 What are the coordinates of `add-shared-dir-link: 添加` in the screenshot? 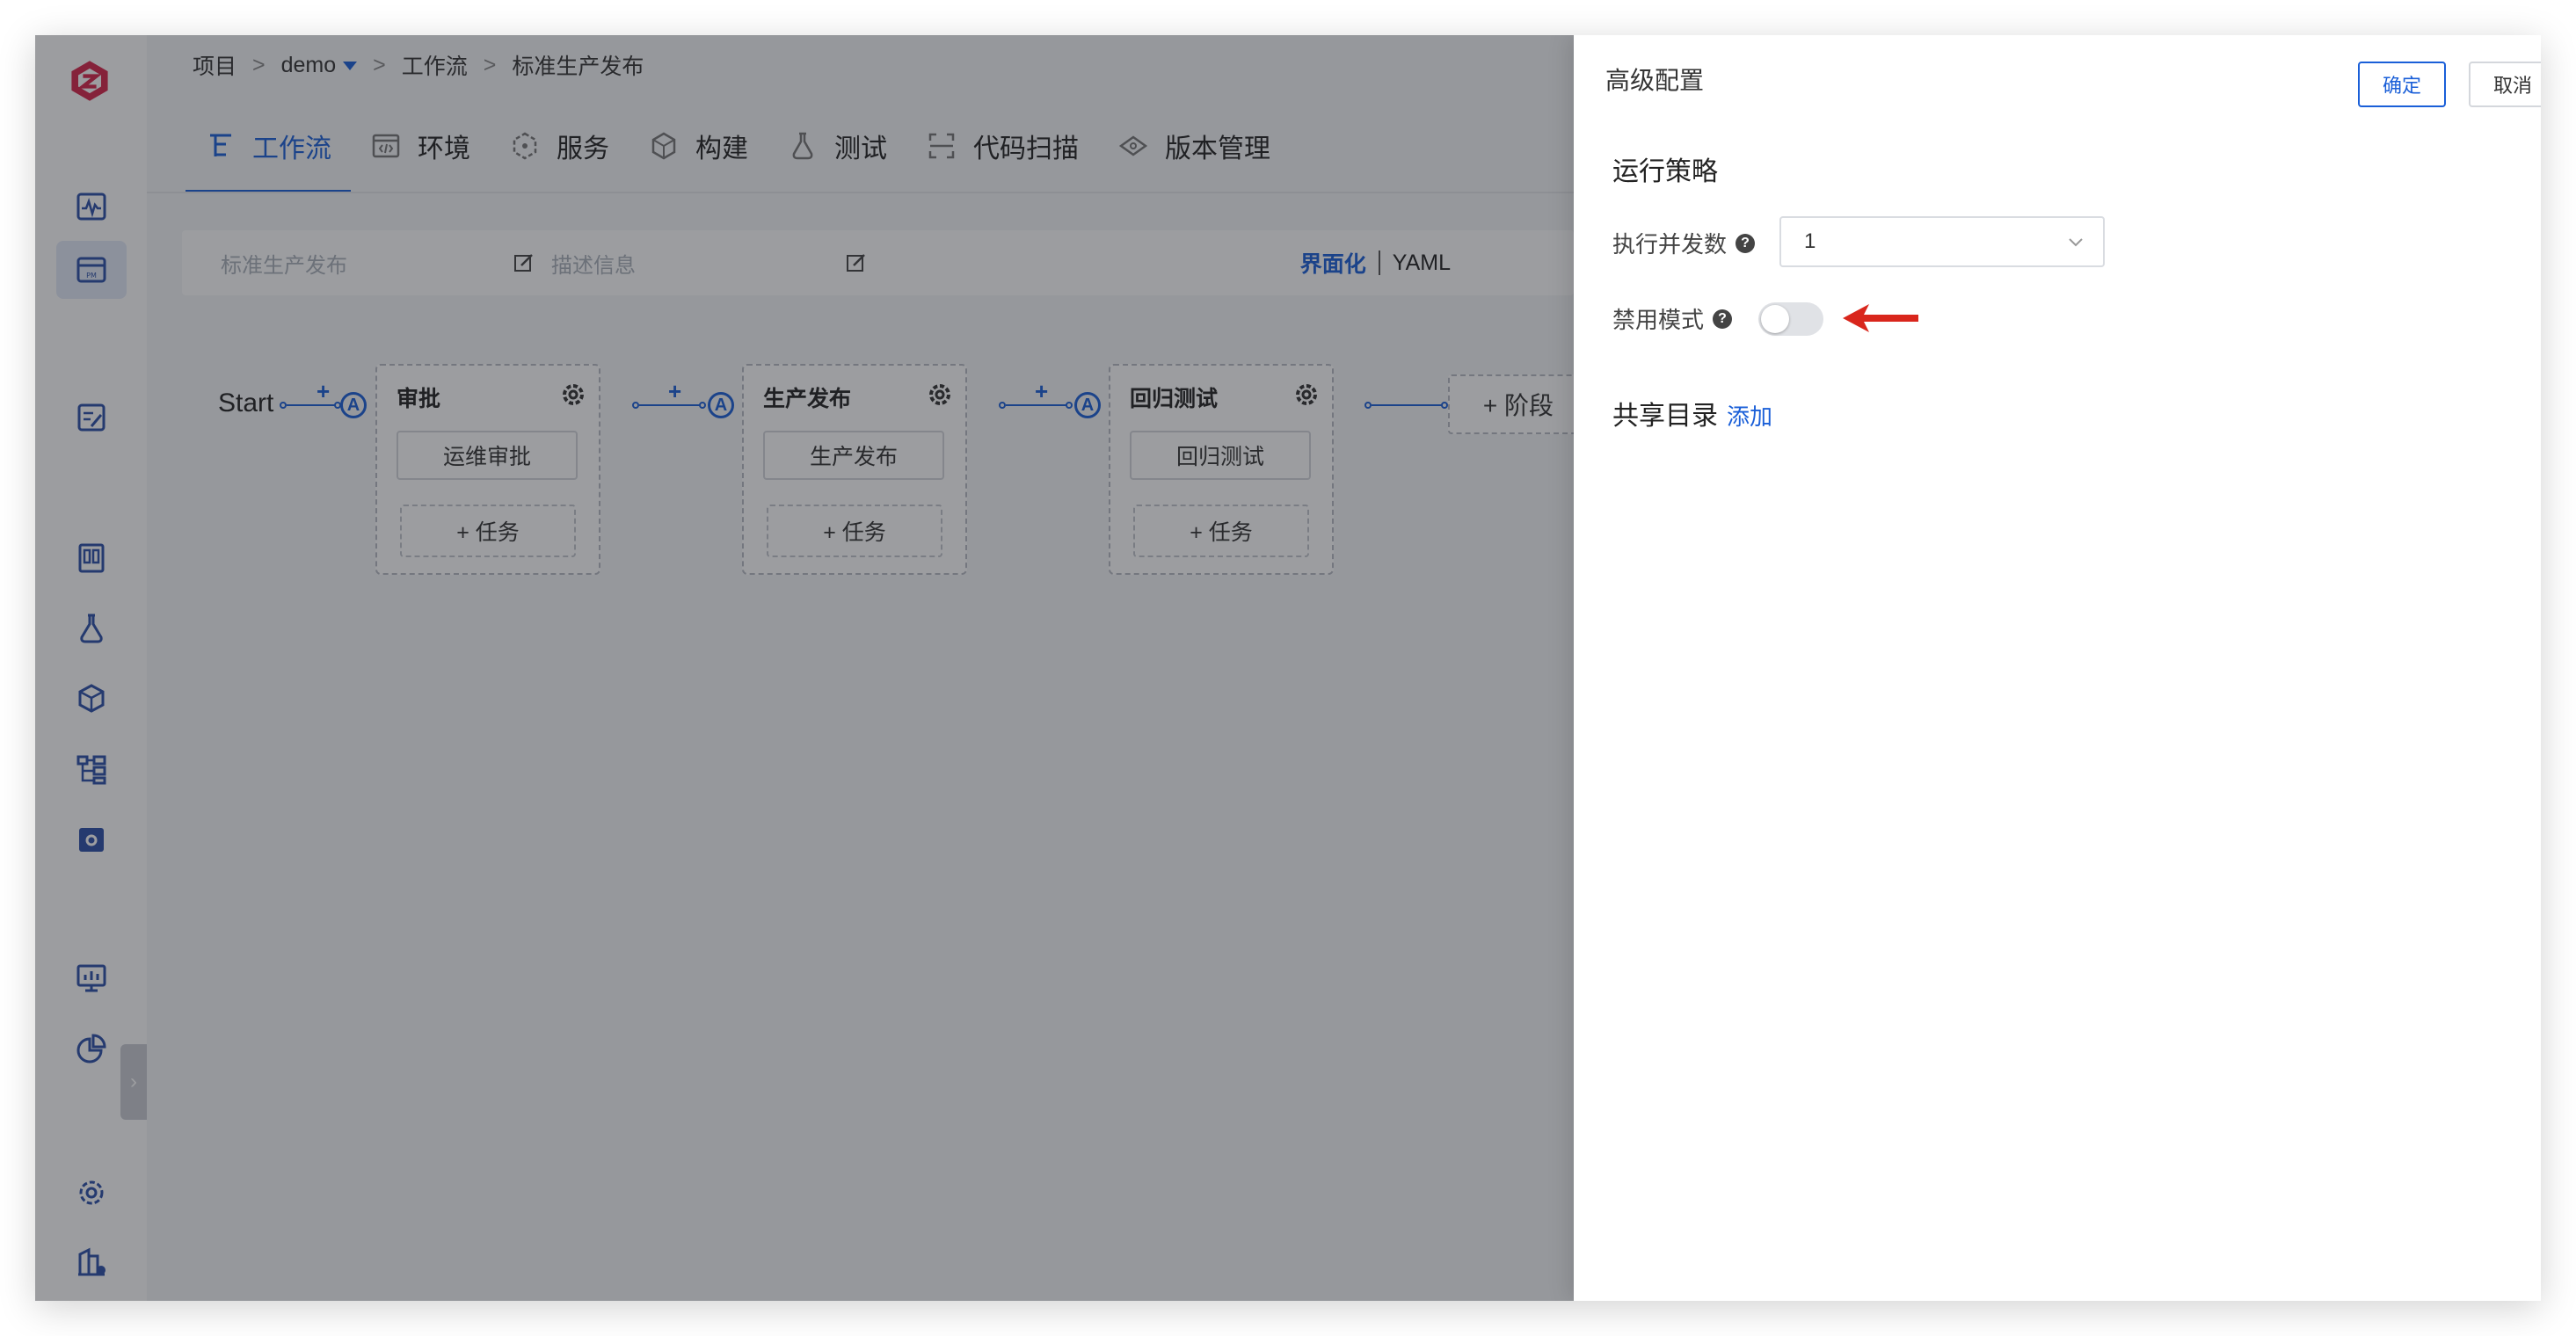 It's located at (1749, 416).